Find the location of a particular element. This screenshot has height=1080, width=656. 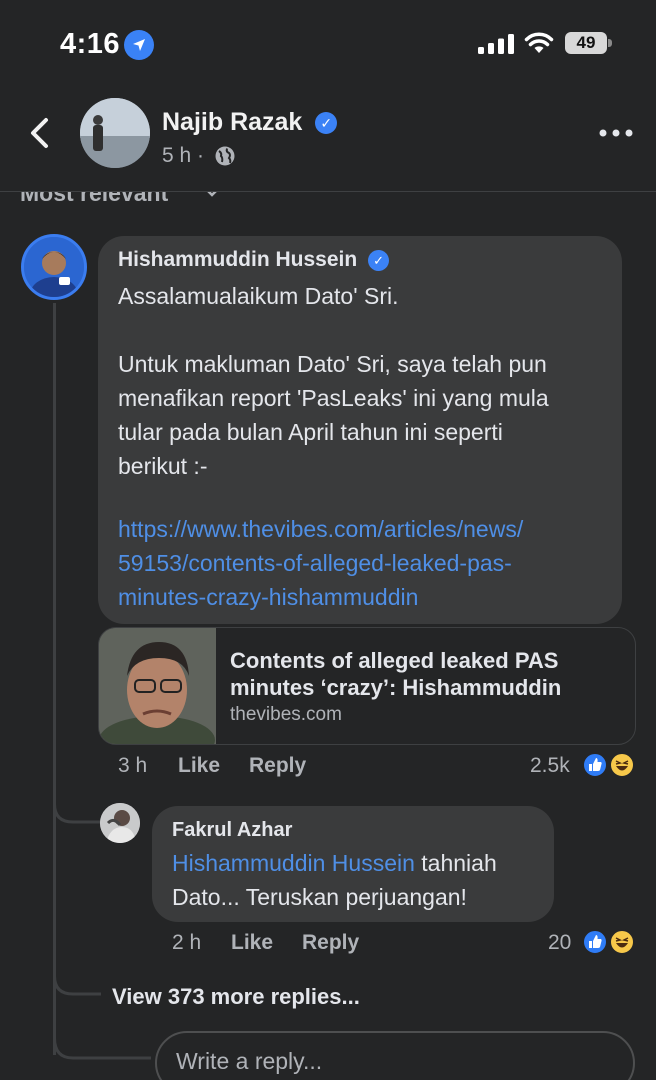

comment-time: 3 h is located at coordinates (133, 765).